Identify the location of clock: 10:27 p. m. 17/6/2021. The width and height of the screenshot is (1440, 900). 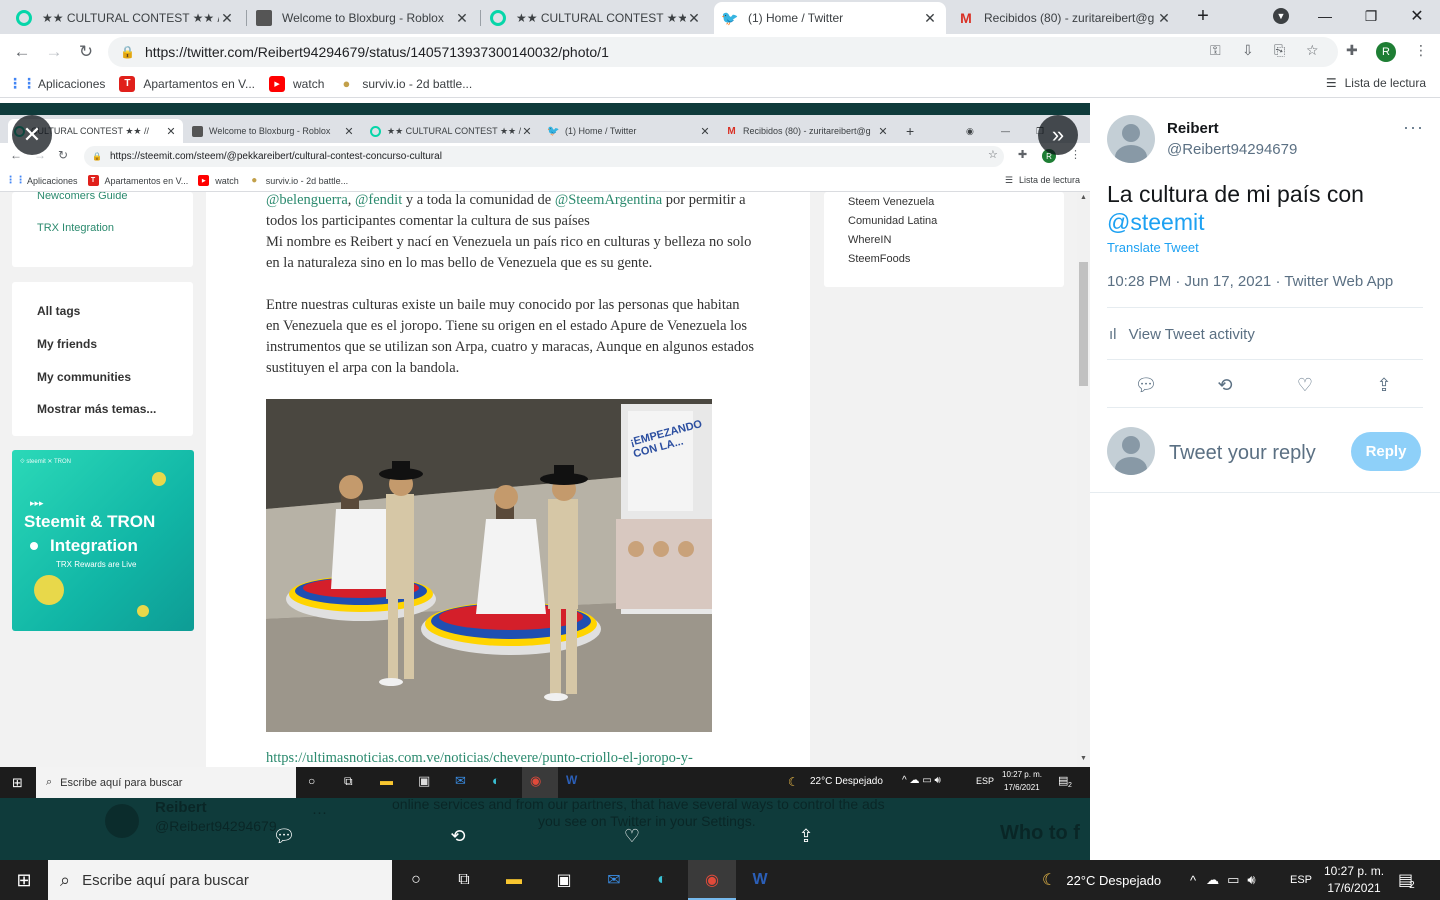
(1354, 880).